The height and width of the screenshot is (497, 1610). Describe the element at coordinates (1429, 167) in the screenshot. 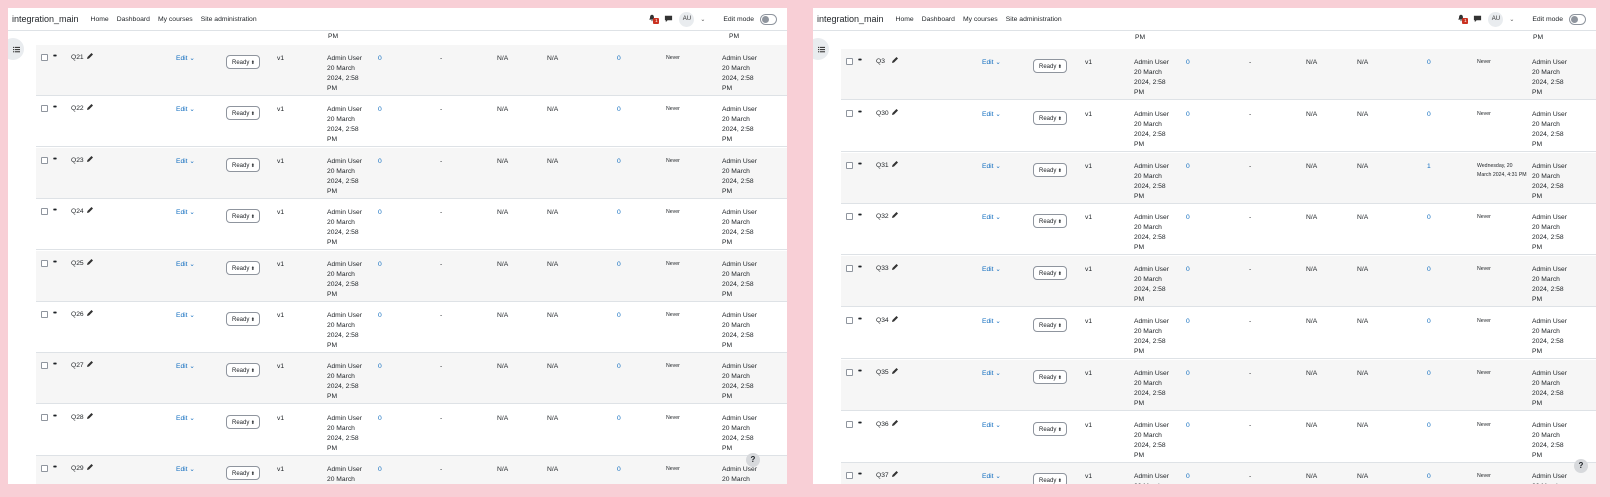

I see `usage-link: 1` at that location.